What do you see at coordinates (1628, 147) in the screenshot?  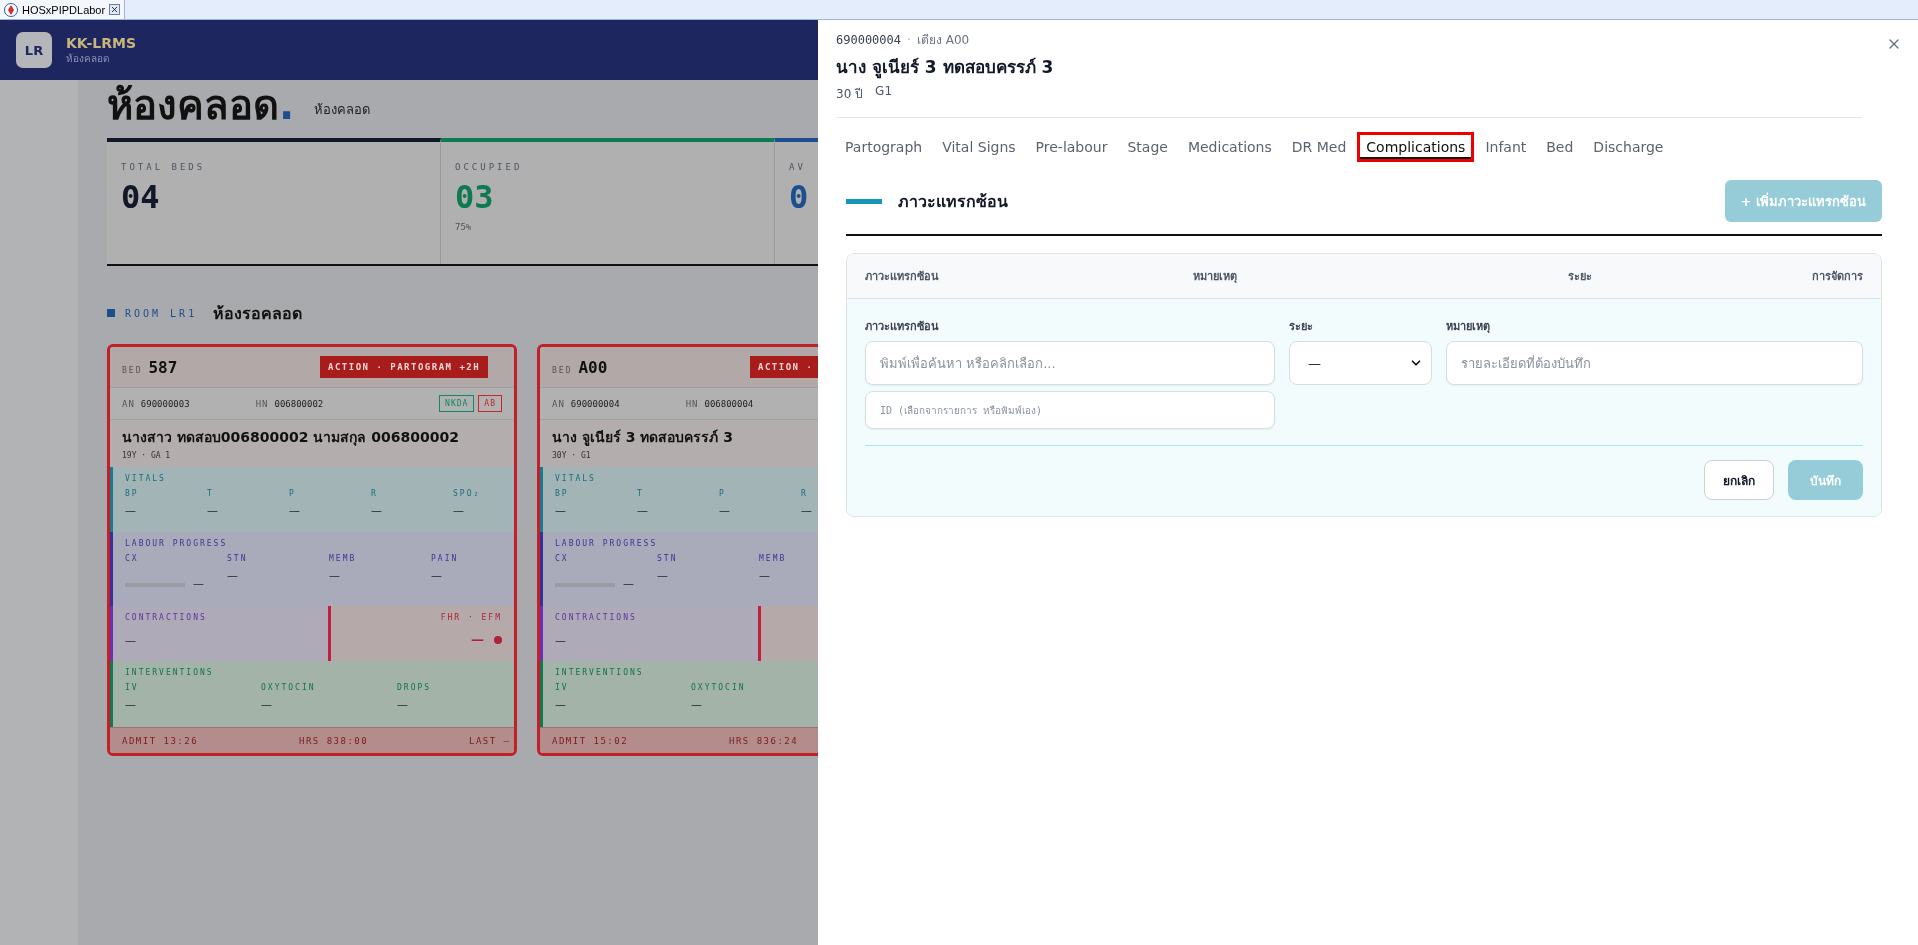 I see `tab: Discharge` at bounding box center [1628, 147].